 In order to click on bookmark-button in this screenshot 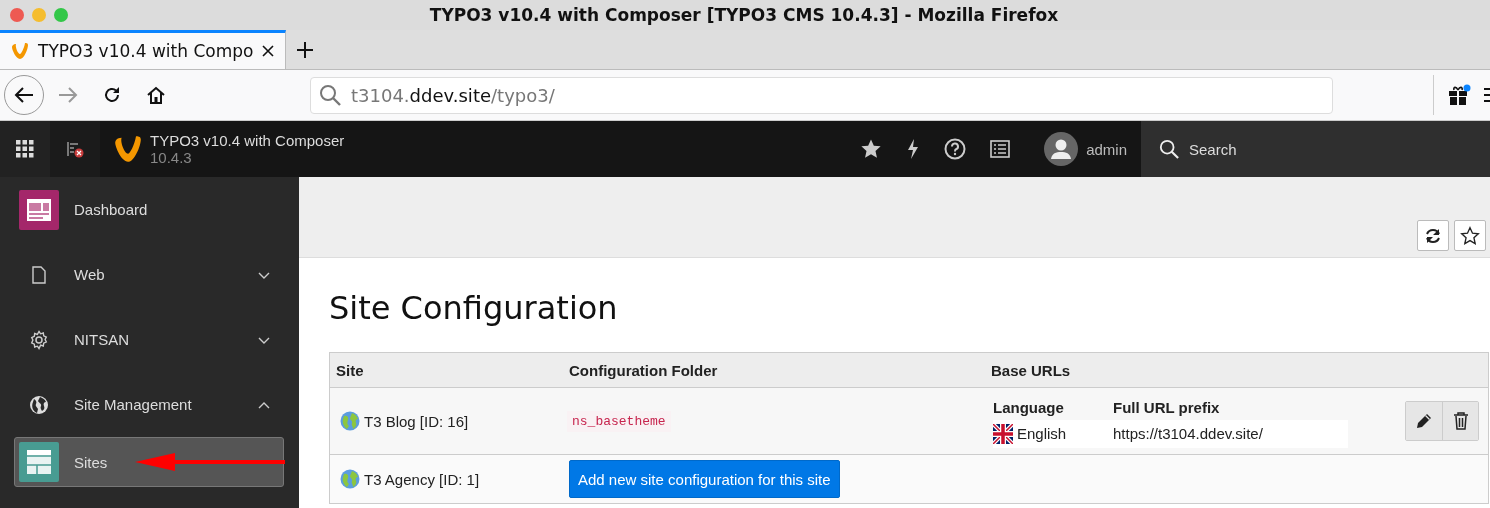, I will do `click(1470, 235)`.